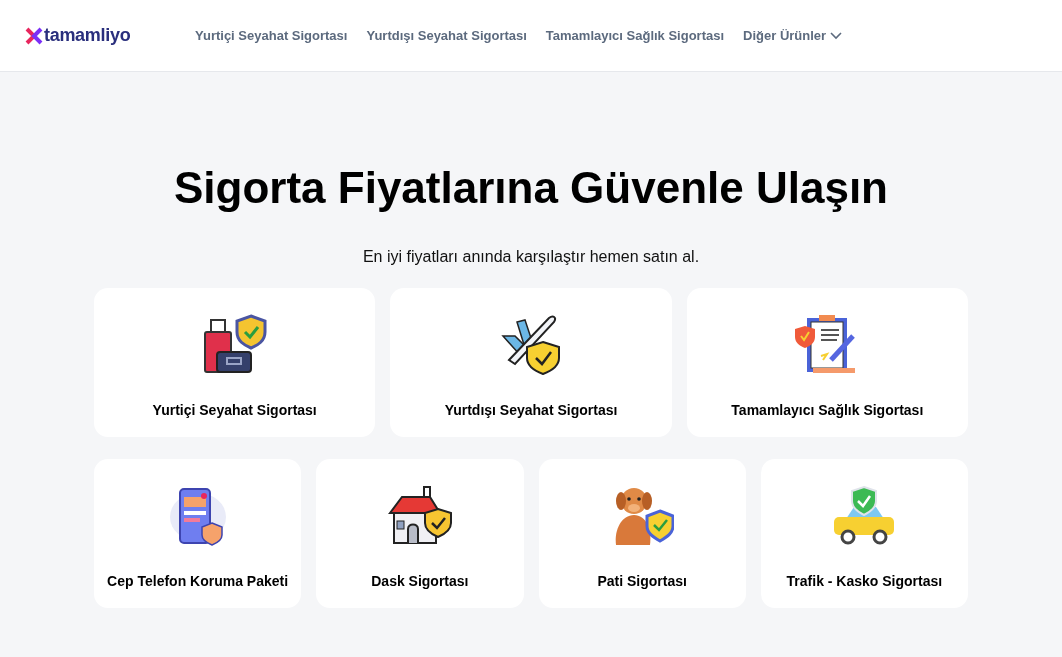 This screenshot has width=1062, height=657. I want to click on nav-link: Yurtiçi Seyahat Sigortası, so click(271, 35).